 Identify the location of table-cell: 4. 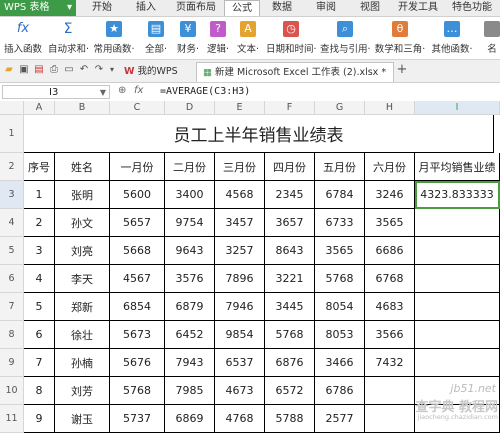
(39, 279).